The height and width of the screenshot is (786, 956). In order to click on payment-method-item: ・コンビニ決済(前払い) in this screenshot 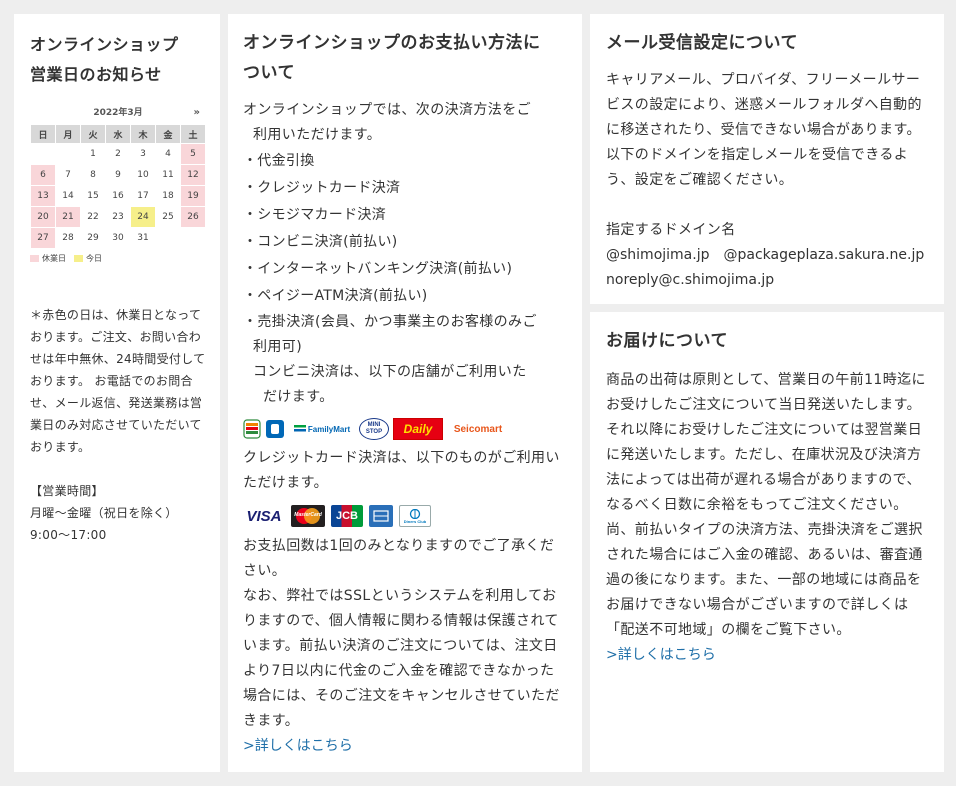, I will do `click(320, 242)`.